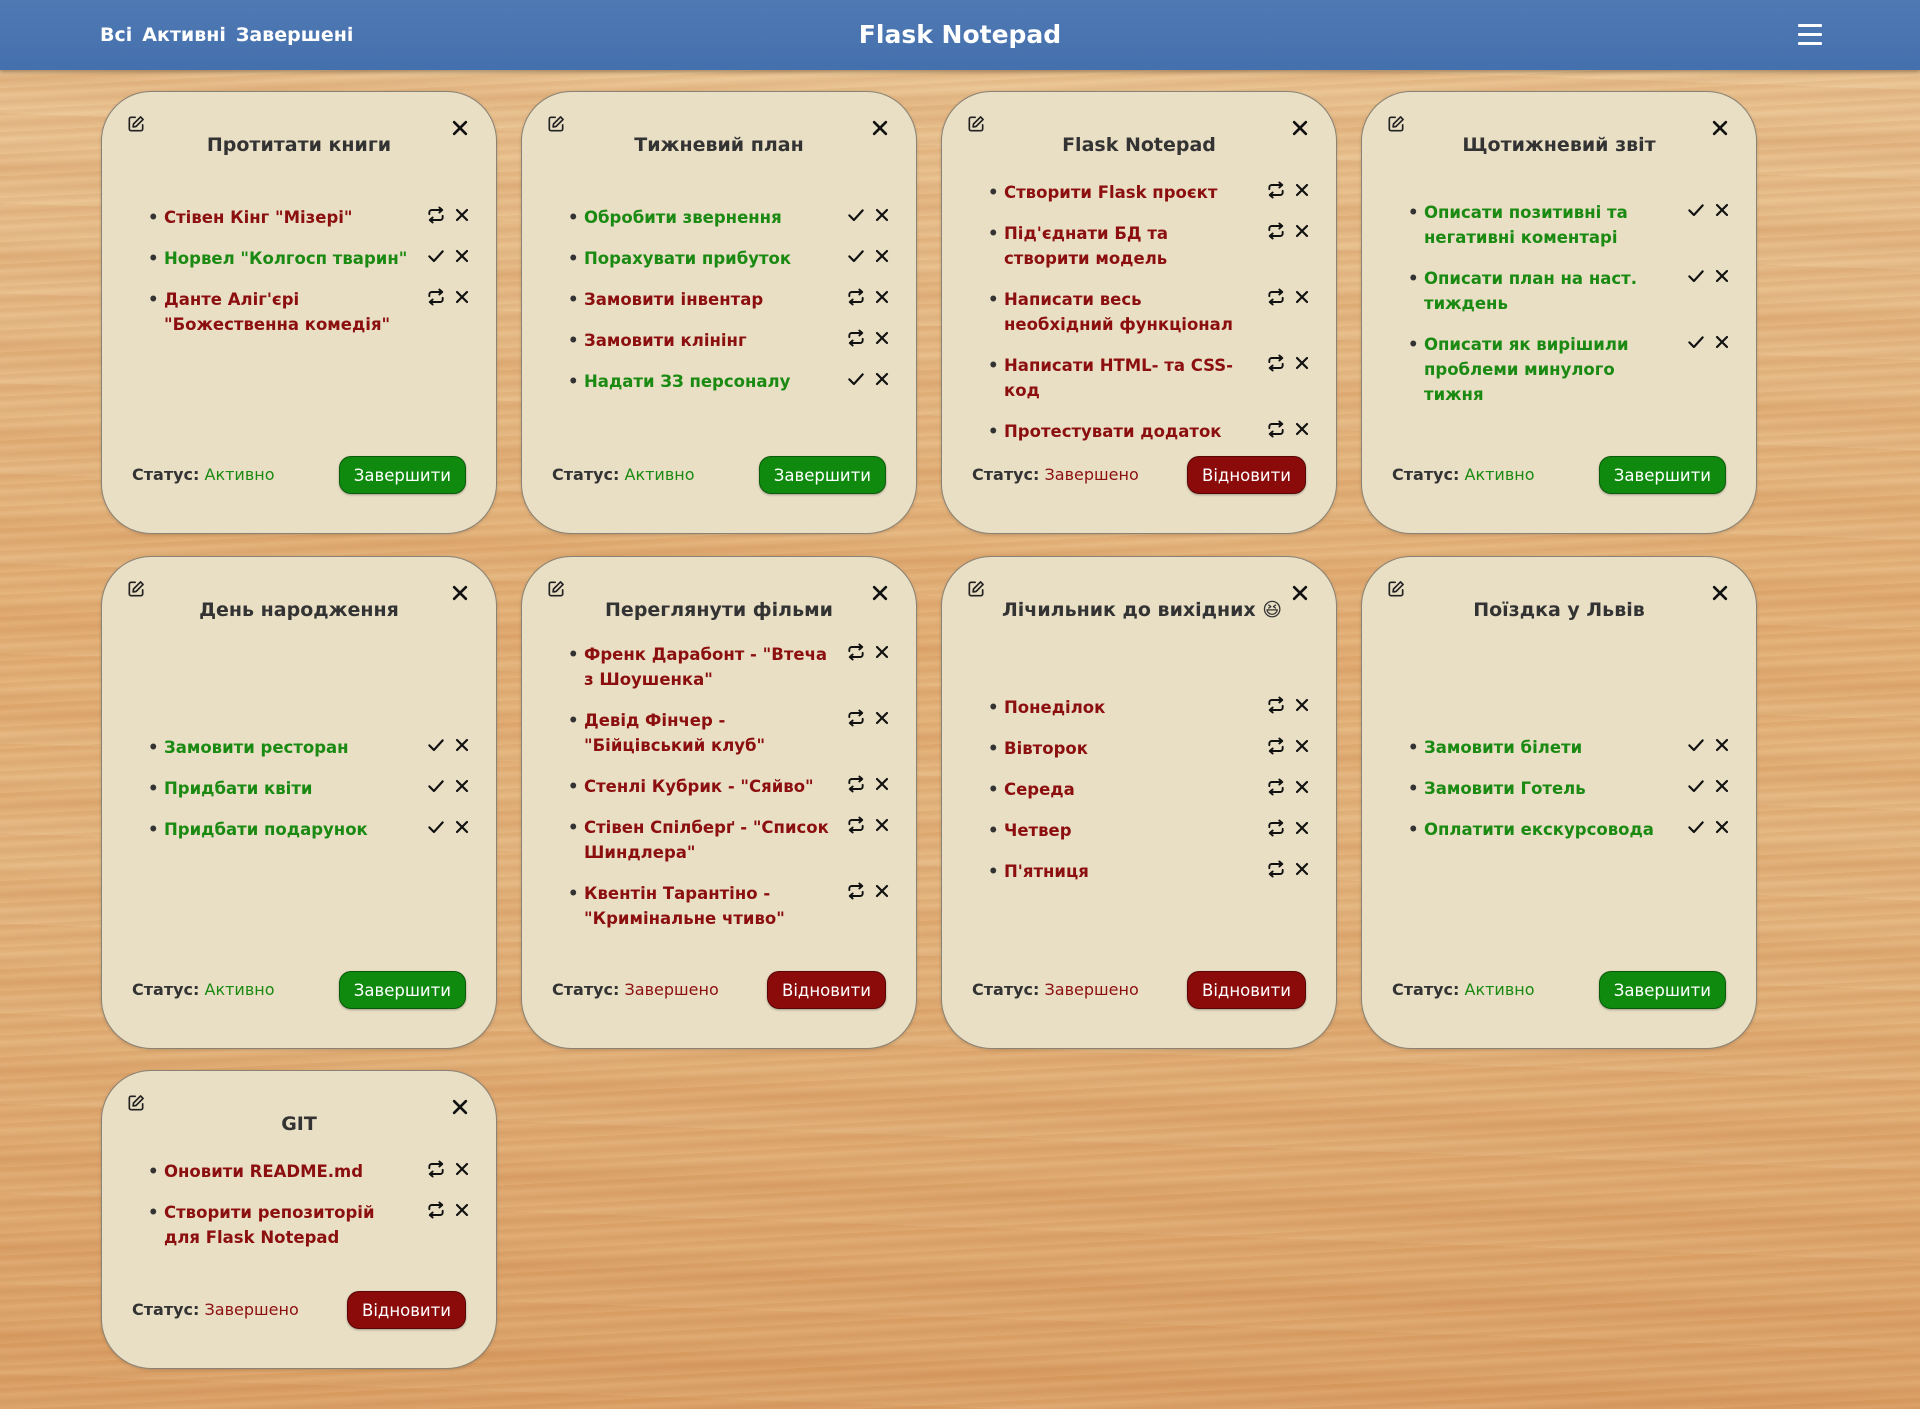 The image size is (1920, 1409). Describe the element at coordinates (184, 35) in the screenshot. I see `filter-active-link: Активні` at that location.